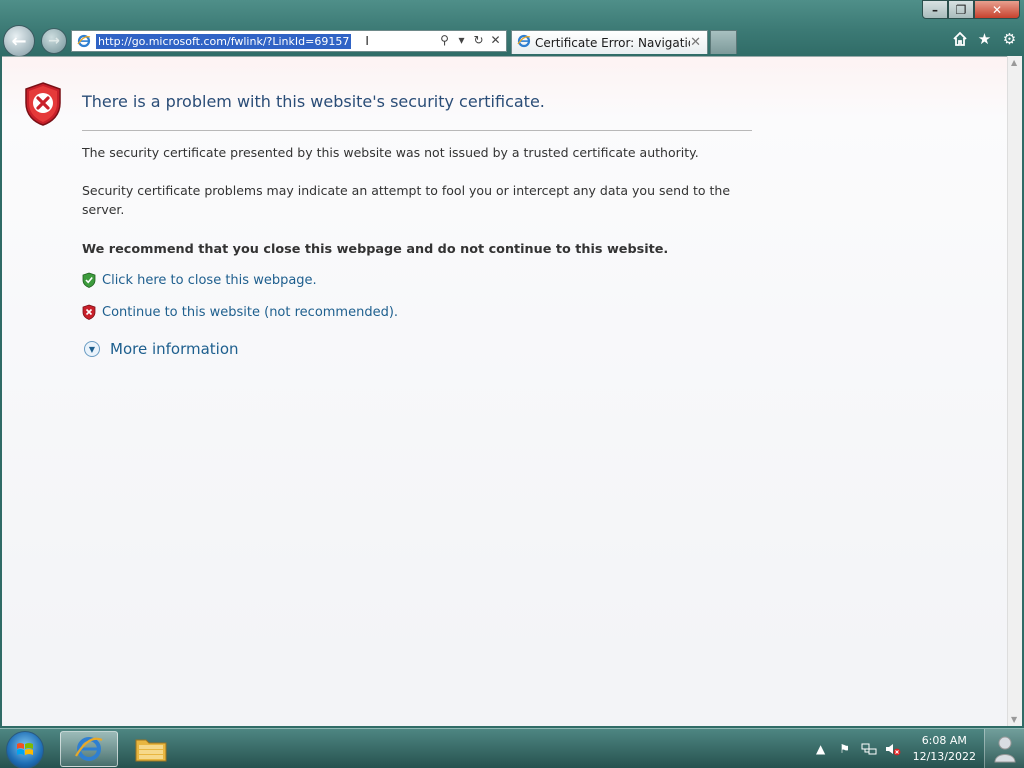  Describe the element at coordinates (821, 749) in the screenshot. I see `show-hidden-icons: ▲` at that location.